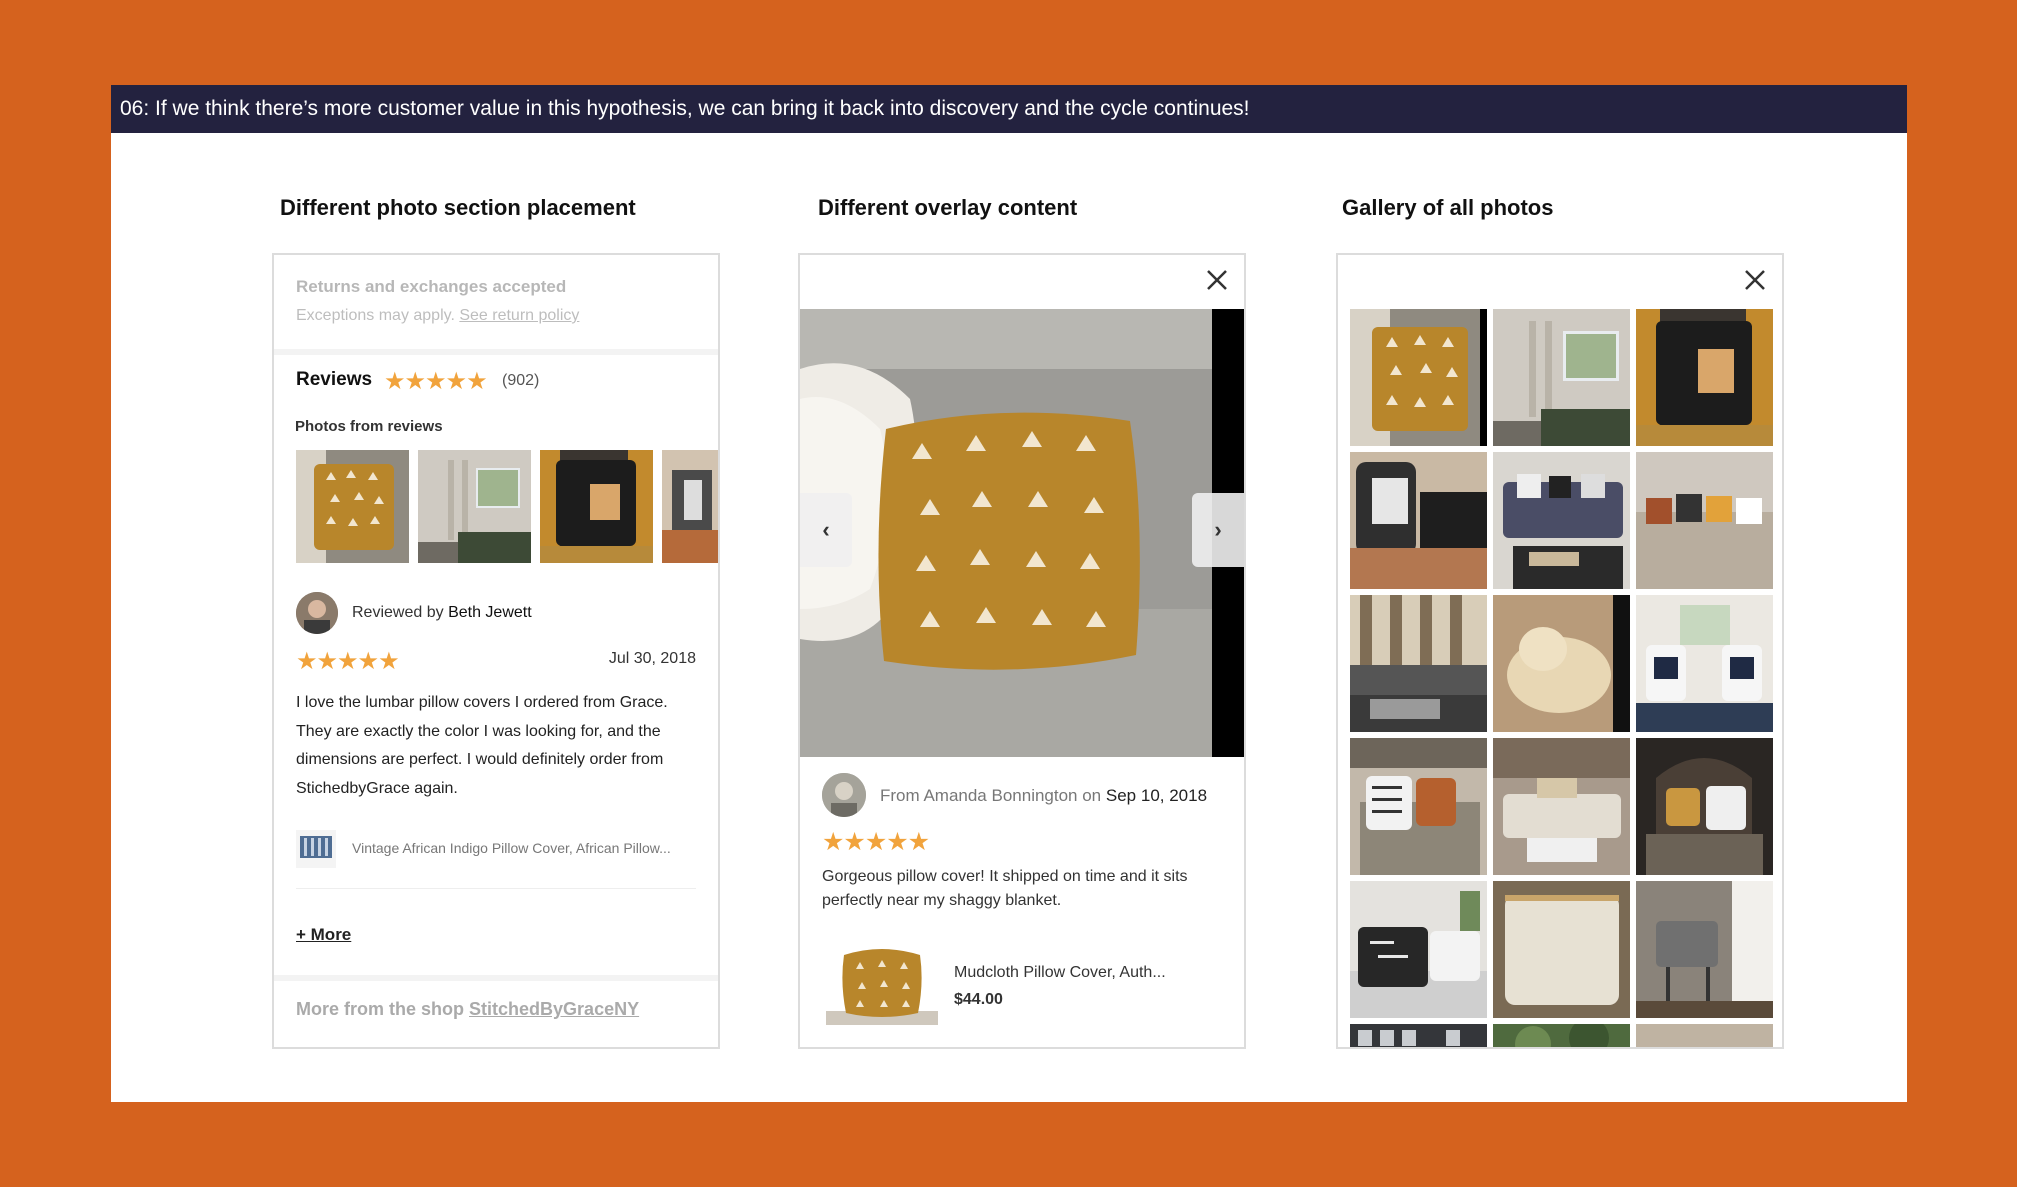 This screenshot has width=2017, height=1187. Describe the element at coordinates (458, 207) in the screenshot. I see `column-title-placement: Different photo section placement` at that location.